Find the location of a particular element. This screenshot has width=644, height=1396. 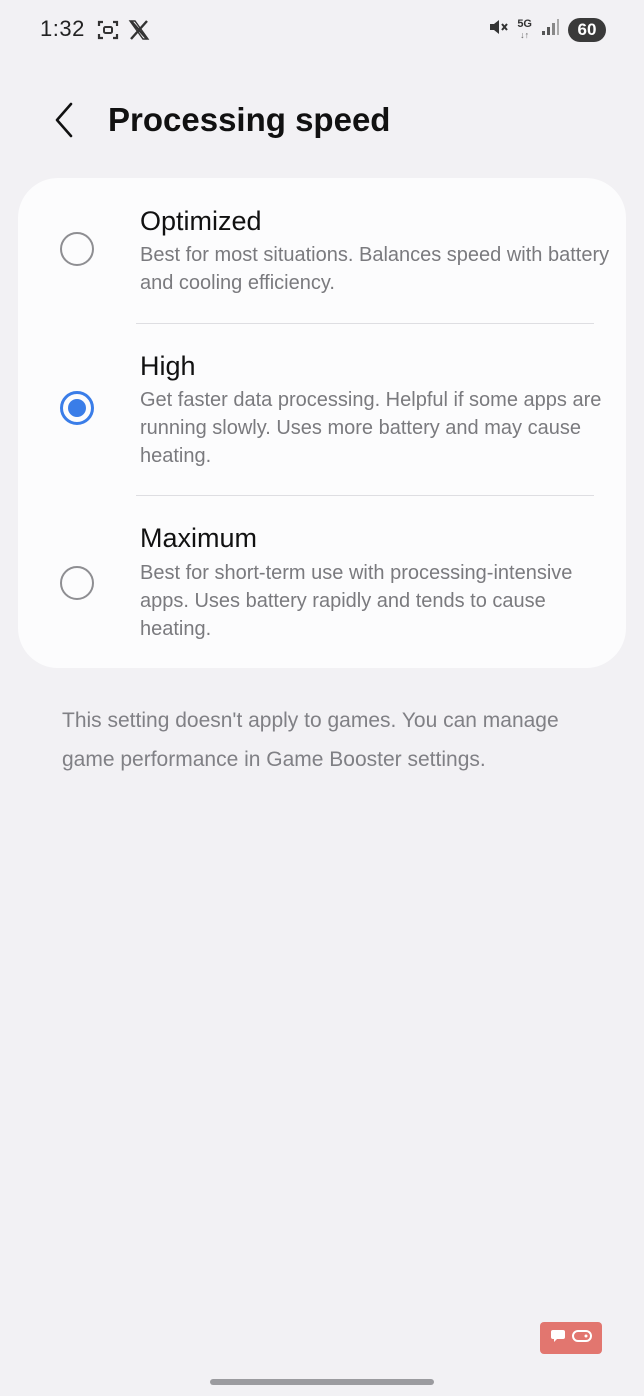

radio-maximum is located at coordinates (77, 583).